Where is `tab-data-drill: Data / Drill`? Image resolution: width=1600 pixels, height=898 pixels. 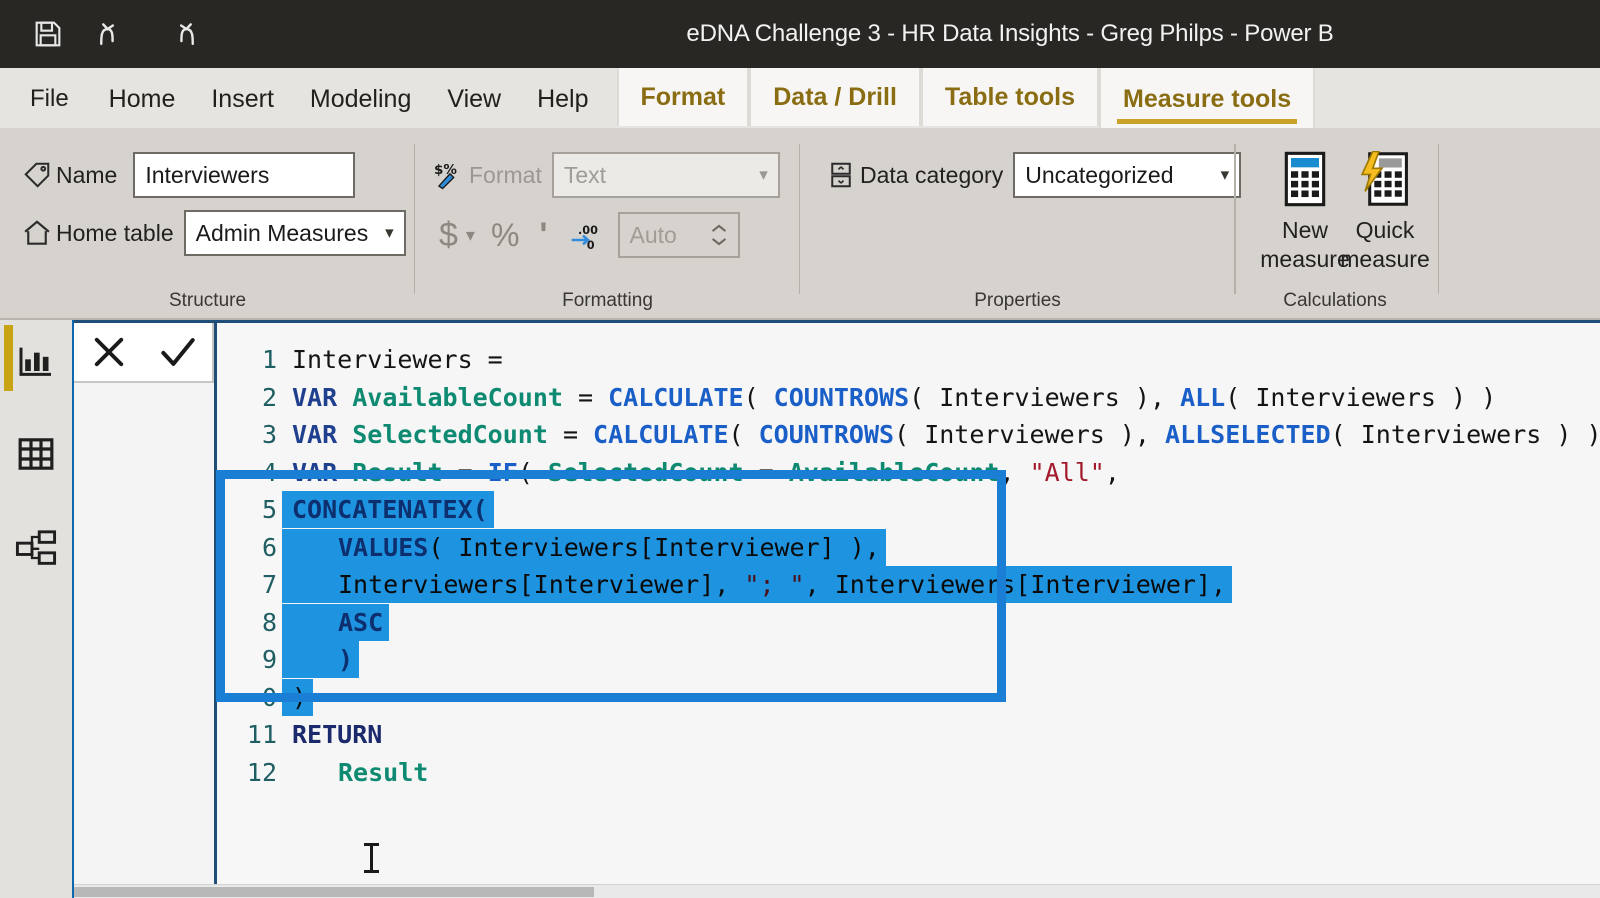 tab-data-drill: Data / Drill is located at coordinates (835, 97).